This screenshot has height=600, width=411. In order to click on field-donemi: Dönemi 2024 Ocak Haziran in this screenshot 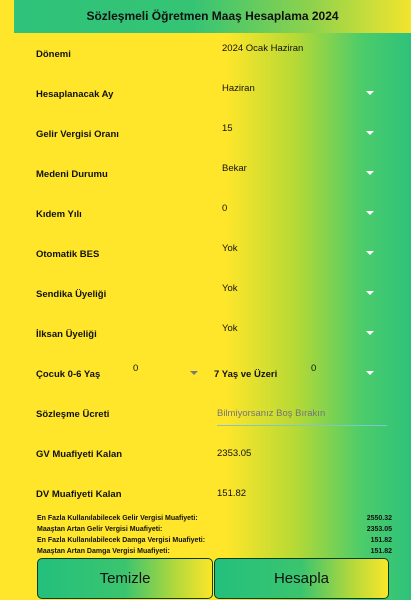, I will do `click(205, 56)`.